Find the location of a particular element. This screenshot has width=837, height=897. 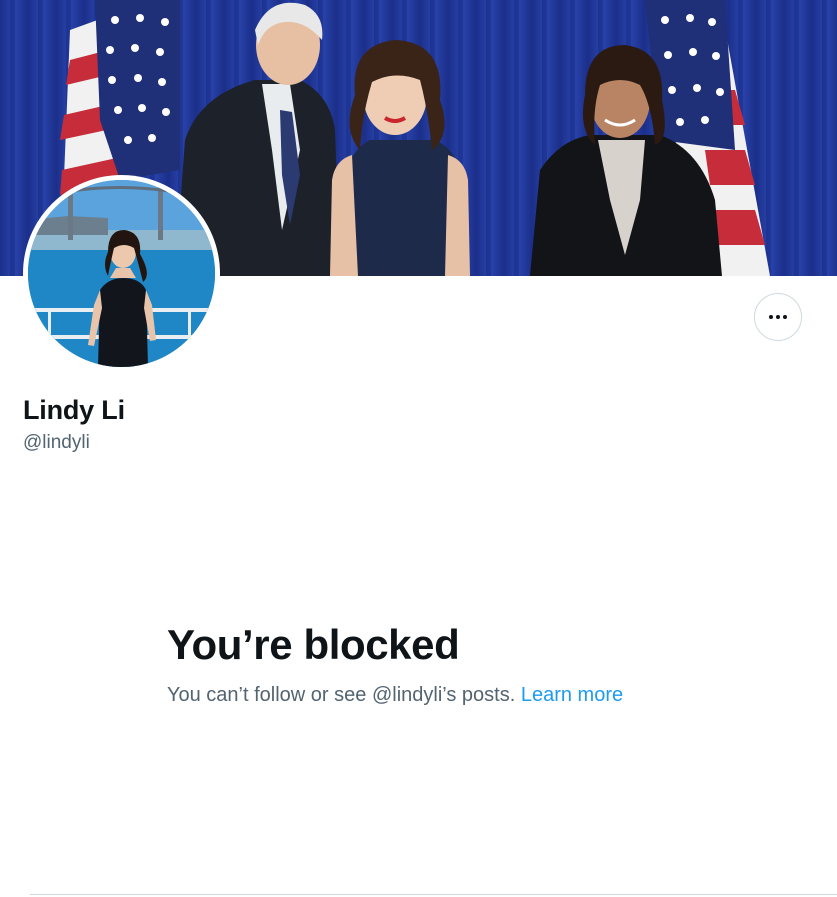

profile-avatar is located at coordinates (121, 273).